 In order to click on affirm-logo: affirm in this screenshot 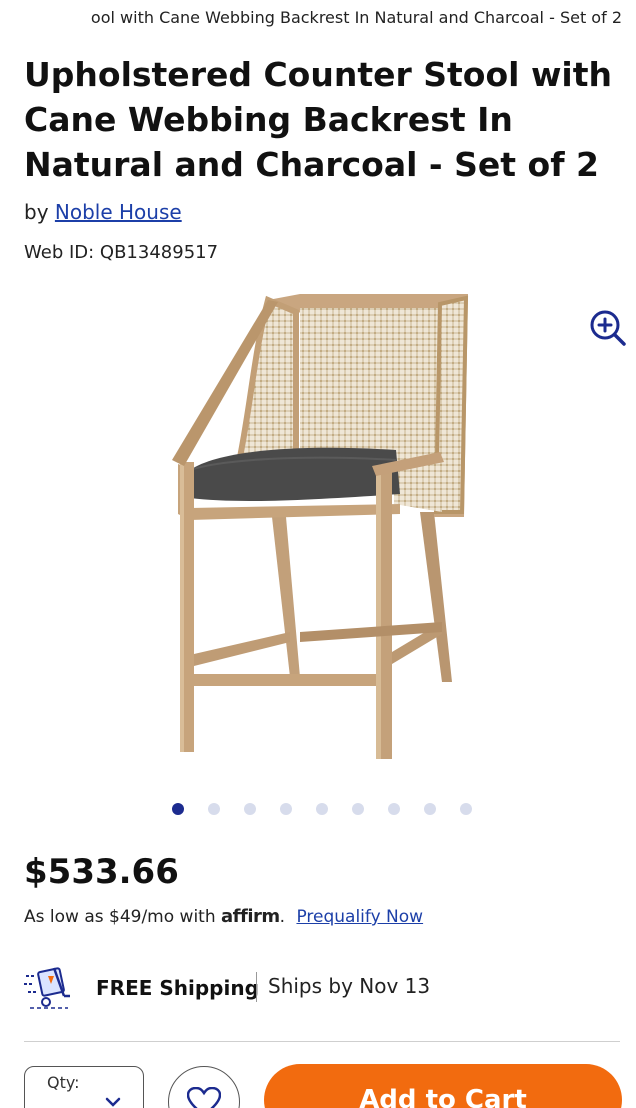, I will do `click(250, 916)`.